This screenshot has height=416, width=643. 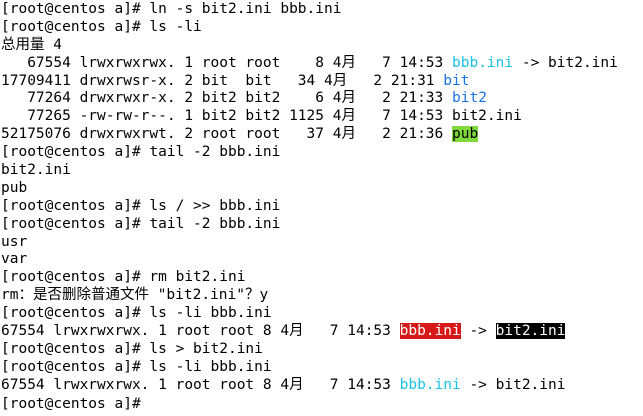 What do you see at coordinates (322, 278) in the screenshot?
I see `terminal-line: [root@centos a]# rm bit2.ini` at bounding box center [322, 278].